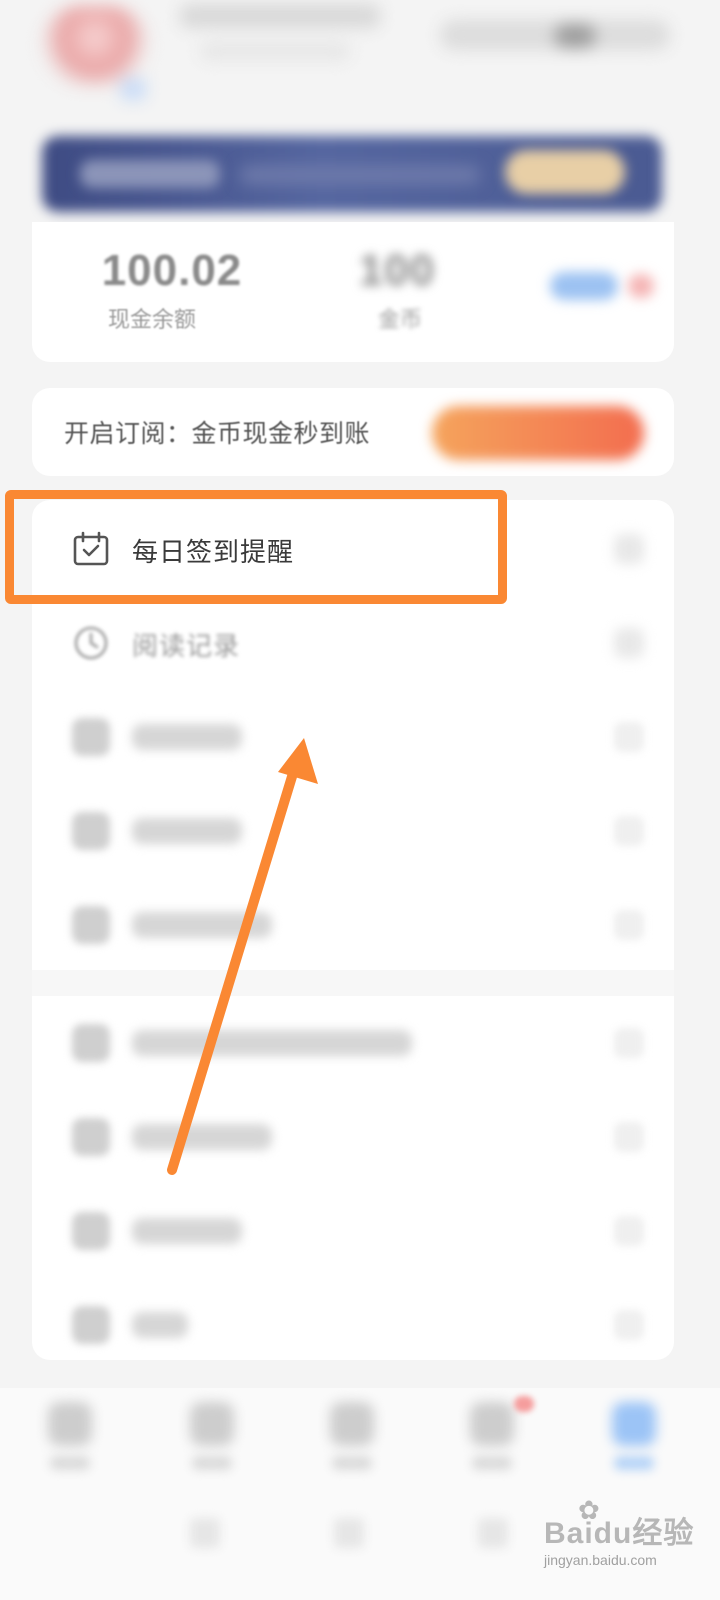 The width and height of the screenshot is (720, 1600). Describe the element at coordinates (242, 956) in the screenshot. I see `arrow-annotation` at that location.